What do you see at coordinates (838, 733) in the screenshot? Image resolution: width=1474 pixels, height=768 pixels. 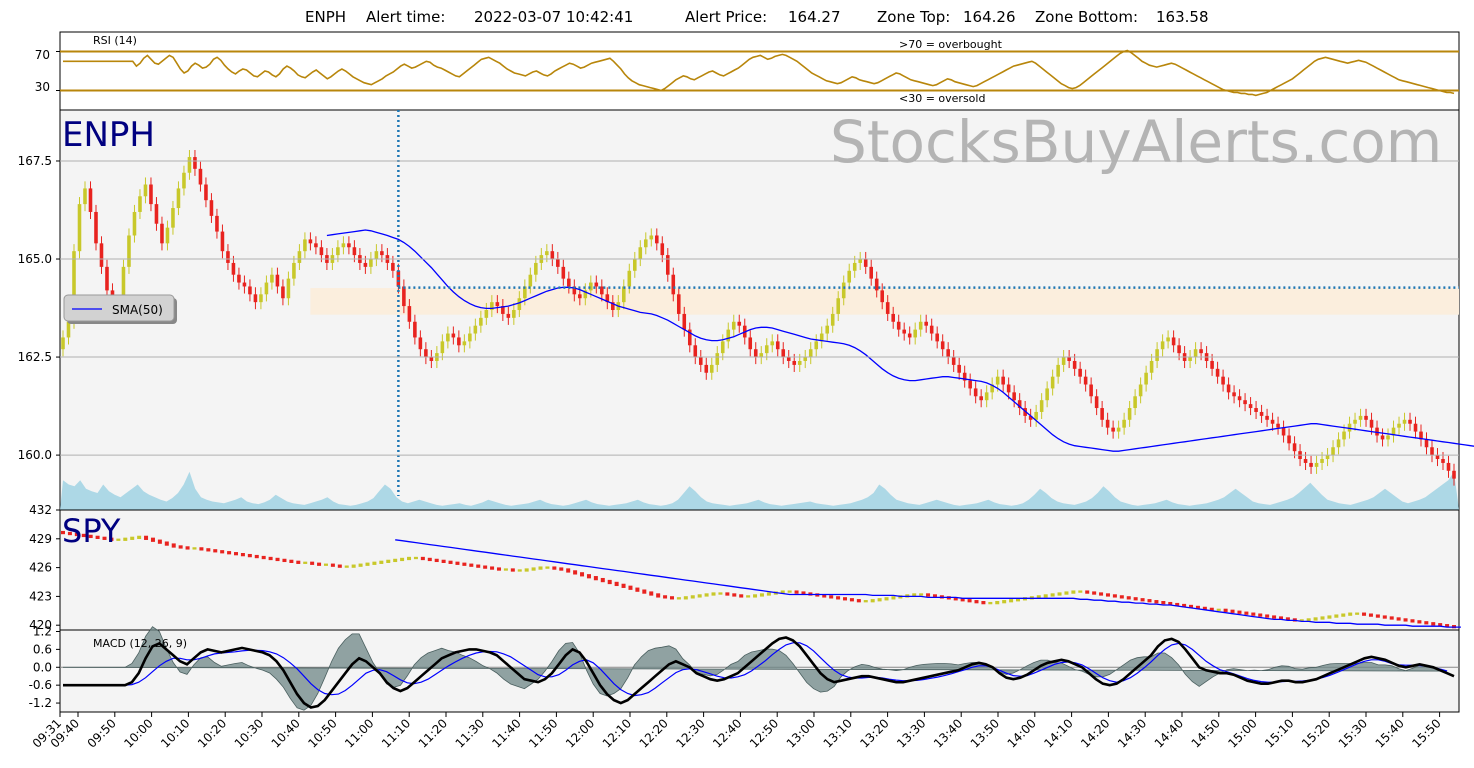 I see `x-tick-label: 13:10` at bounding box center [838, 733].